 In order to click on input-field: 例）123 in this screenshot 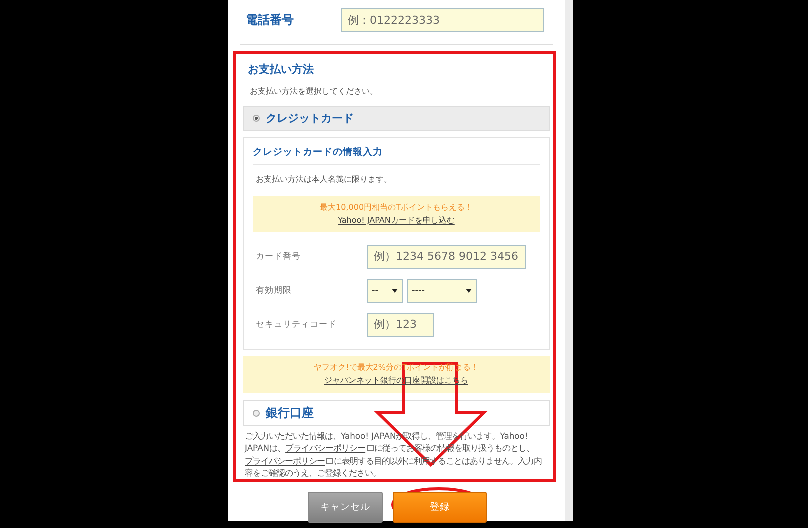, I will do `click(400, 324)`.